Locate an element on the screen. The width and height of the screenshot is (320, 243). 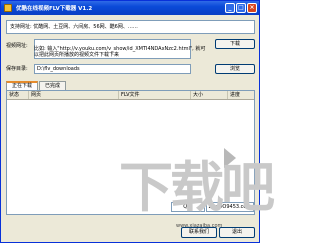
list-header: 状态 网页 FLV文件 大小 进度 is located at coordinates (130, 95).